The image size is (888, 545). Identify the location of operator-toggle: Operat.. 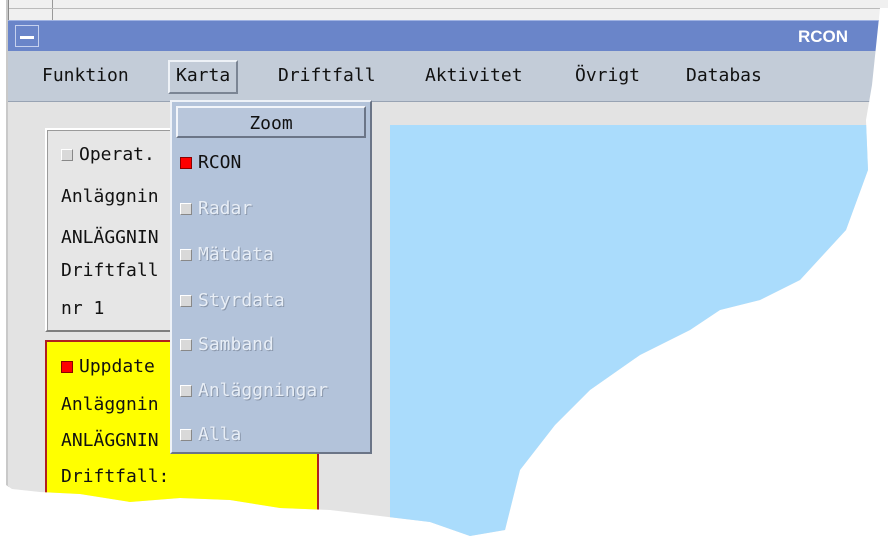
(108, 154).